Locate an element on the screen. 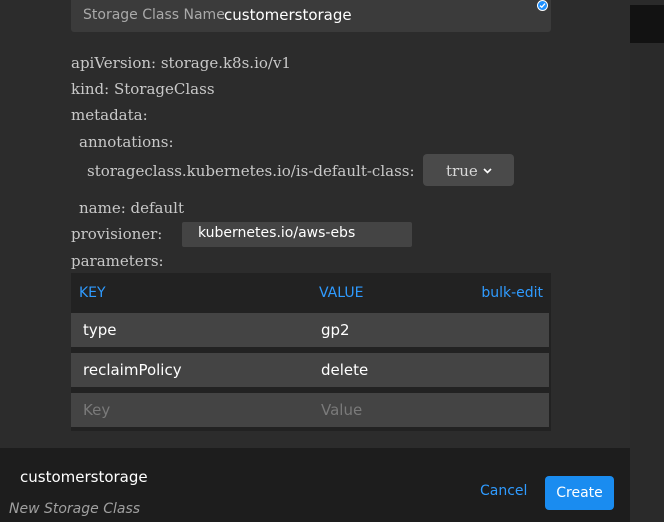  key-column-header: KEY is located at coordinates (92, 293).